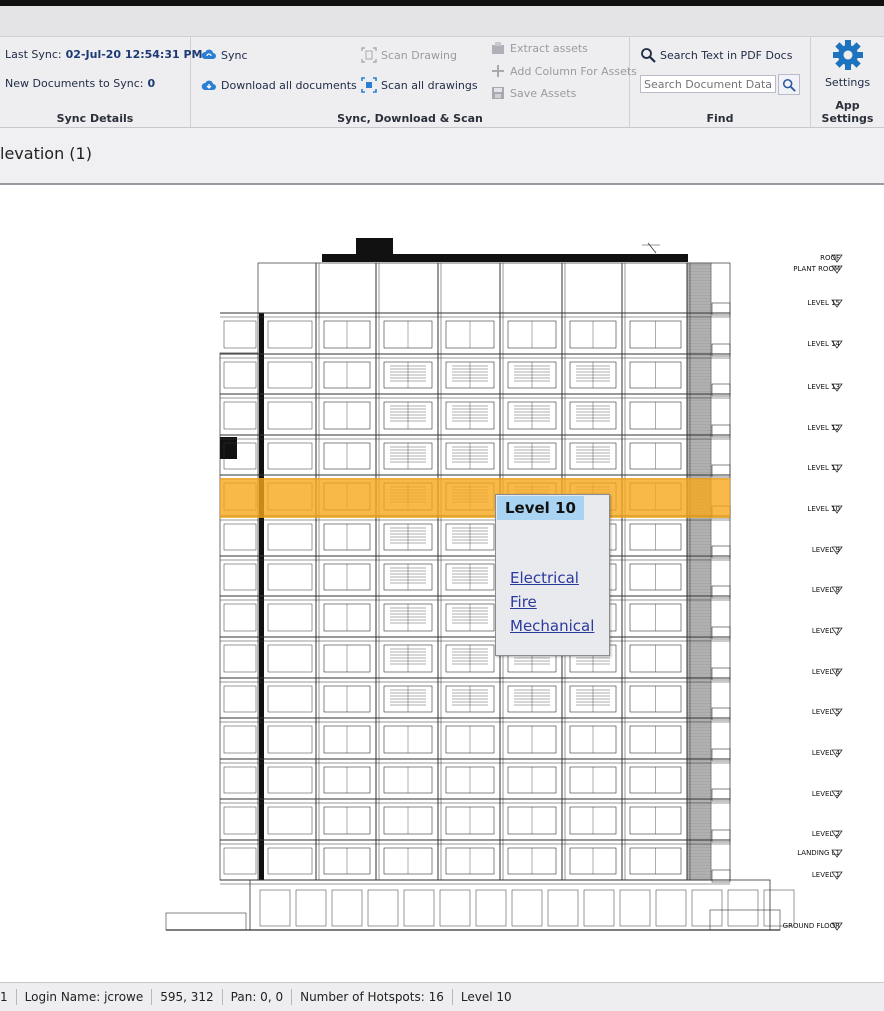 This screenshot has height=1011, width=884. I want to click on last-sync-row: Last Sync: 02-Jul-20 12:54:31 PM, so click(103, 54).